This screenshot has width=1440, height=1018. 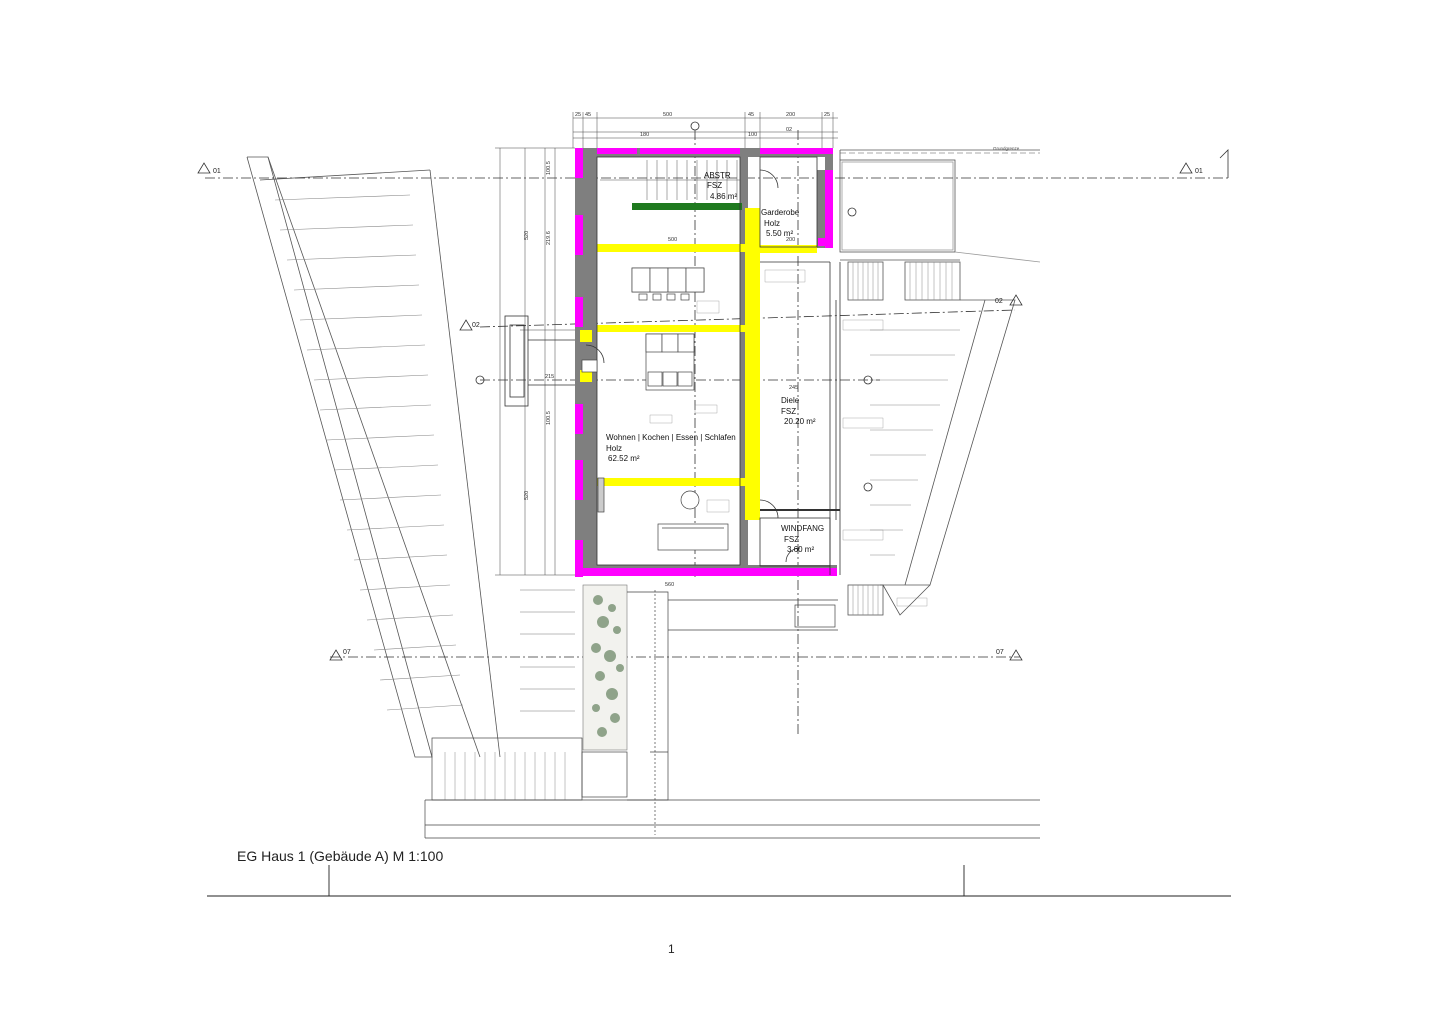 What do you see at coordinates (671, 949) in the screenshot?
I see `page-number: 1` at bounding box center [671, 949].